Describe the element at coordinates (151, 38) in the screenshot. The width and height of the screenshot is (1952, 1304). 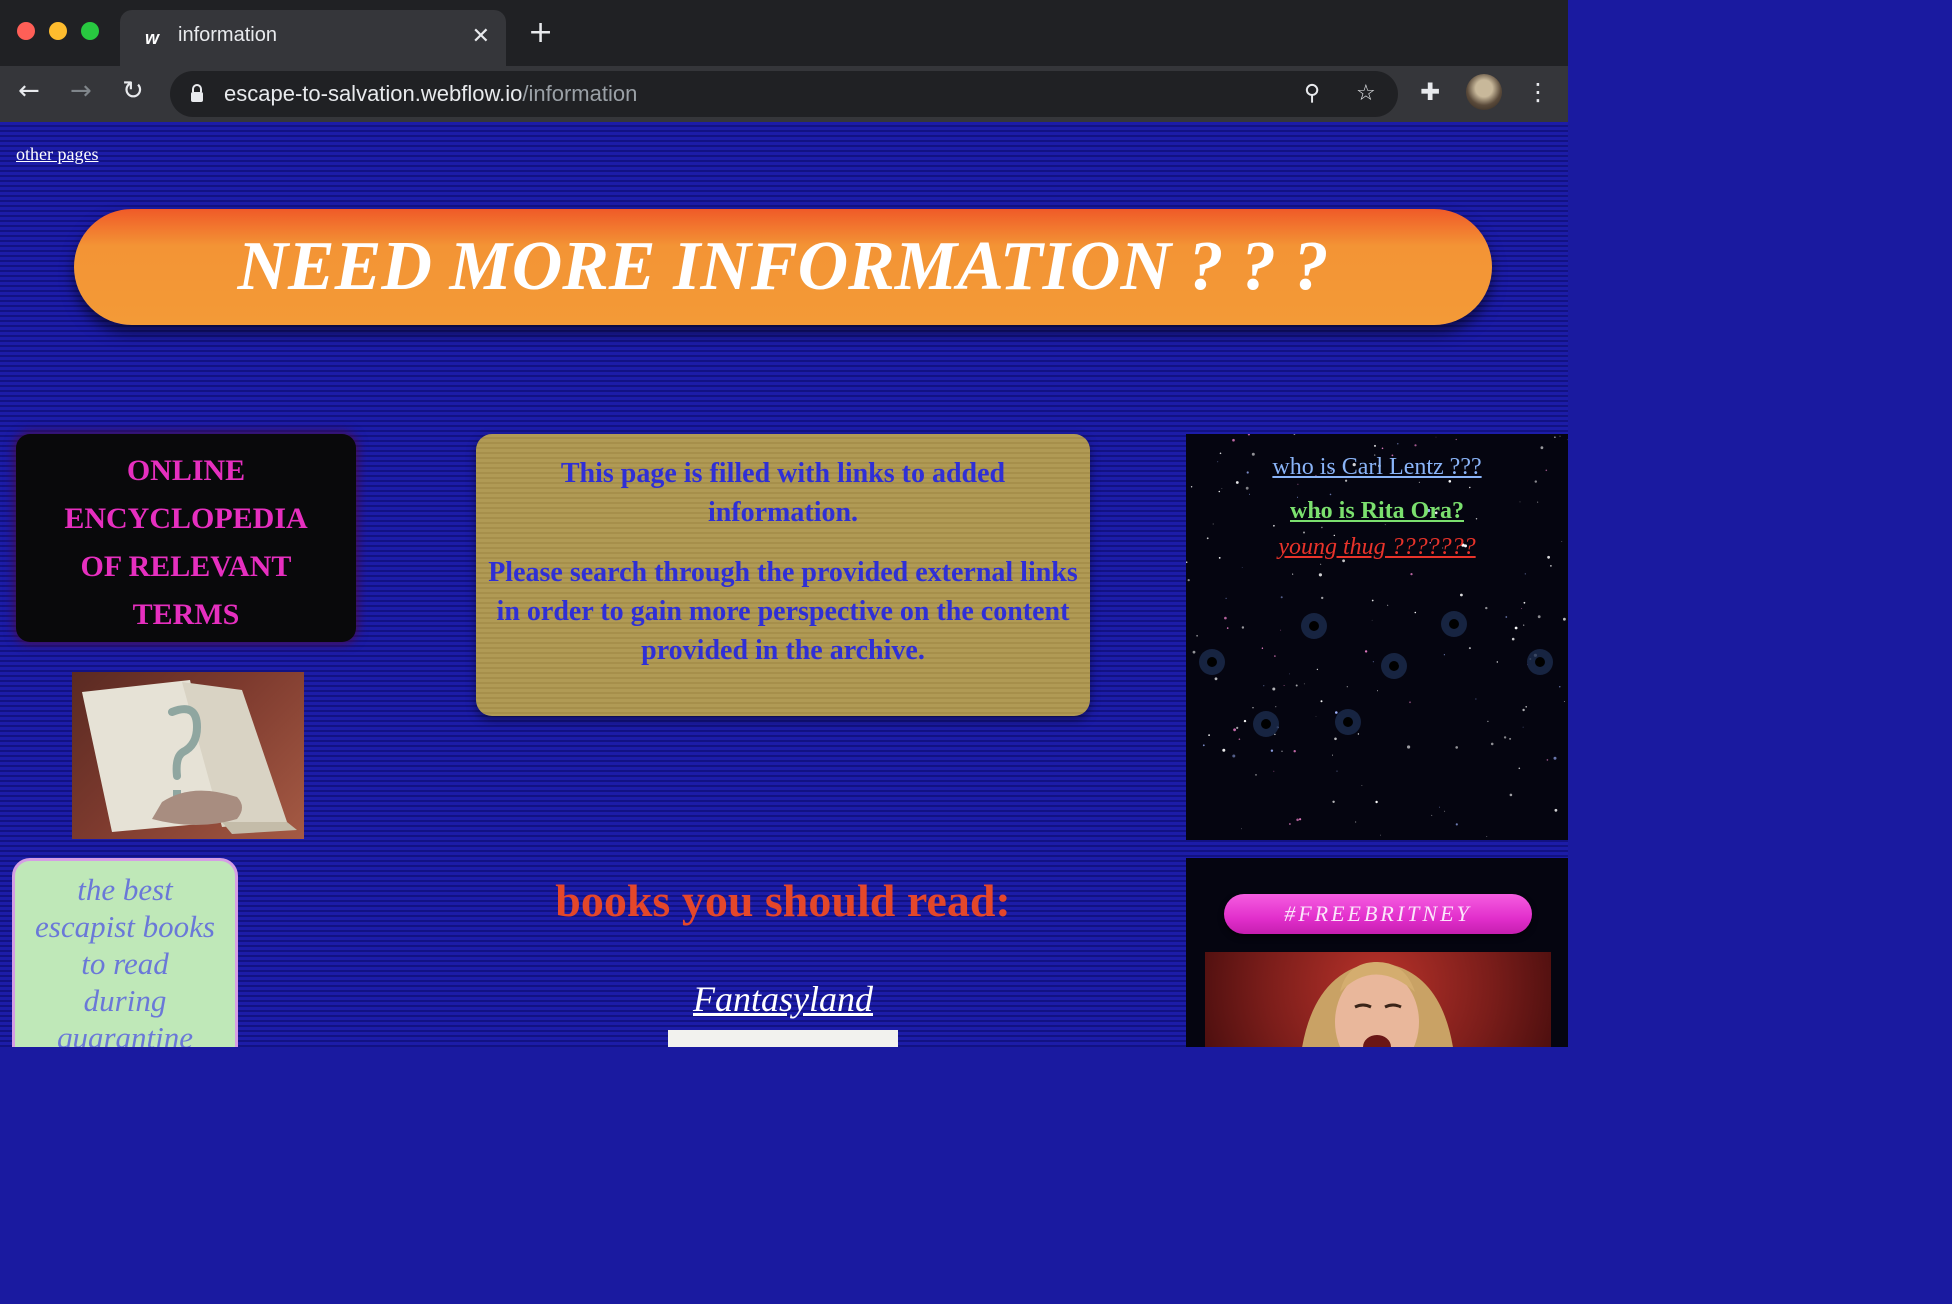
I see `webflow-favicon-icon: w` at that location.